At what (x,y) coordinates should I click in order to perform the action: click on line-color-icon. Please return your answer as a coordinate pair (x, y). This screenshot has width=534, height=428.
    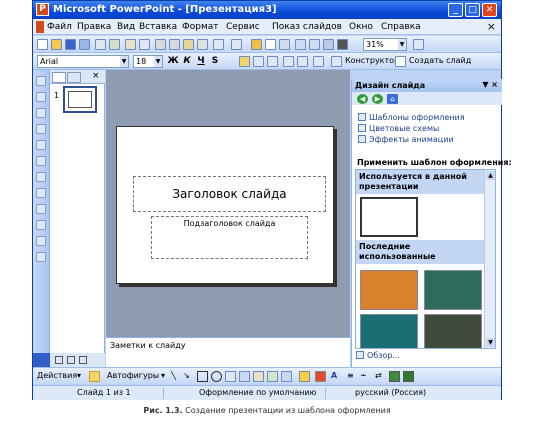
    Looking at the image, I should click on (320, 376).